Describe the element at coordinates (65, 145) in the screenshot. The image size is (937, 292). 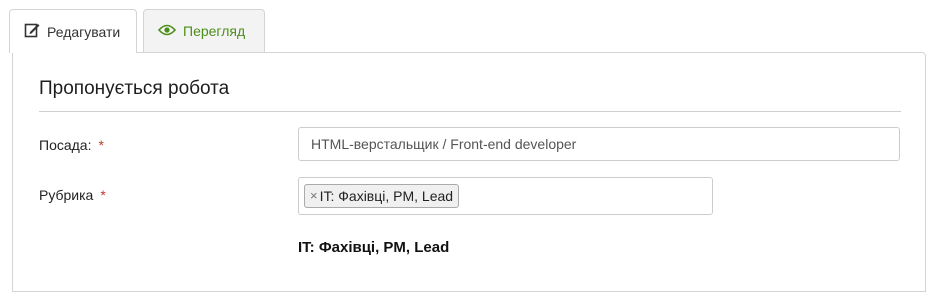
I see `position-label-text: Посада:` at that location.